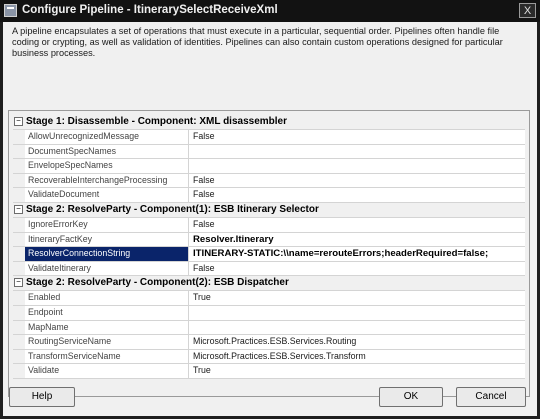 Image resolution: width=540 pixels, height=419 pixels. I want to click on property-row: MapName, so click(269, 328).